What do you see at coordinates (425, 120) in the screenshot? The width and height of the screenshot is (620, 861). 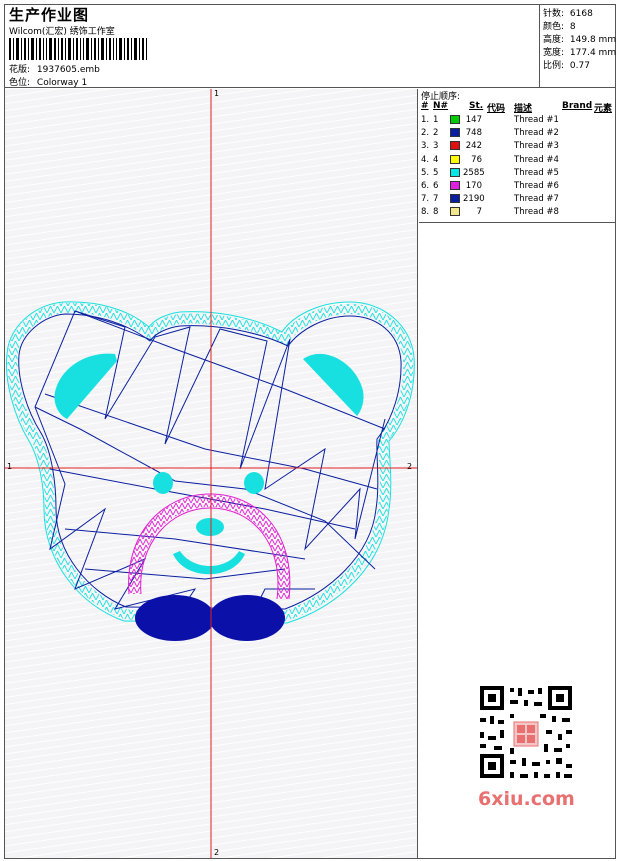 I see `row-index: 1.` at bounding box center [425, 120].